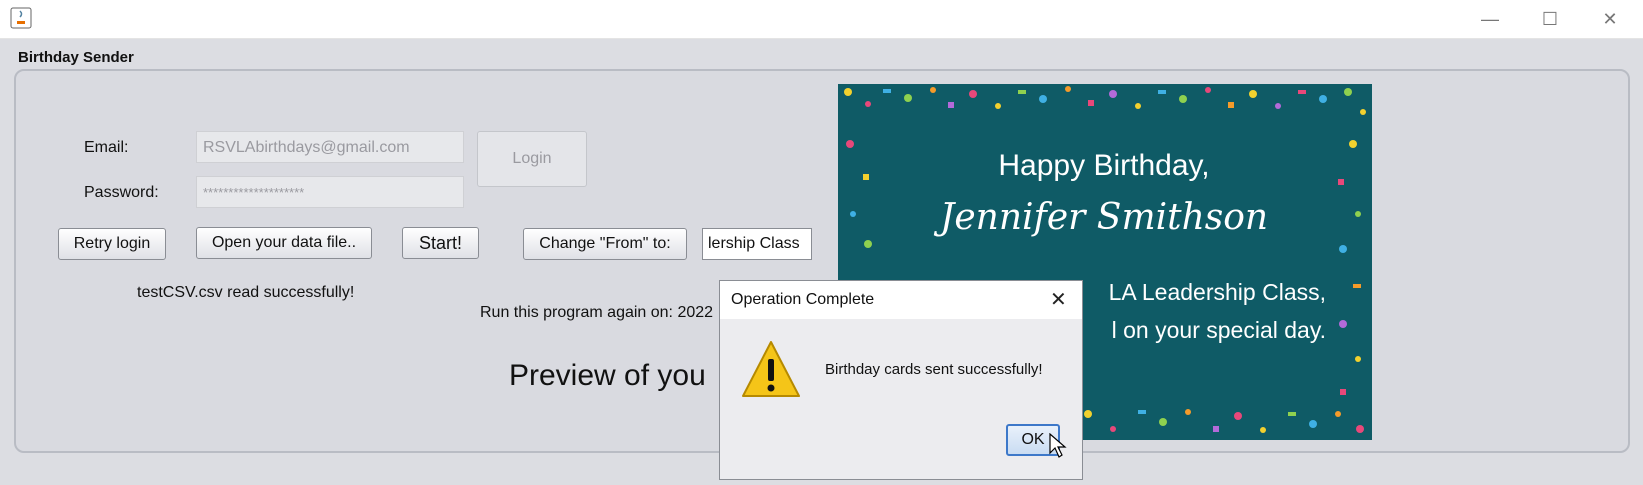  What do you see at coordinates (1550, 19) in the screenshot?
I see `maximize-button: ☐` at bounding box center [1550, 19].